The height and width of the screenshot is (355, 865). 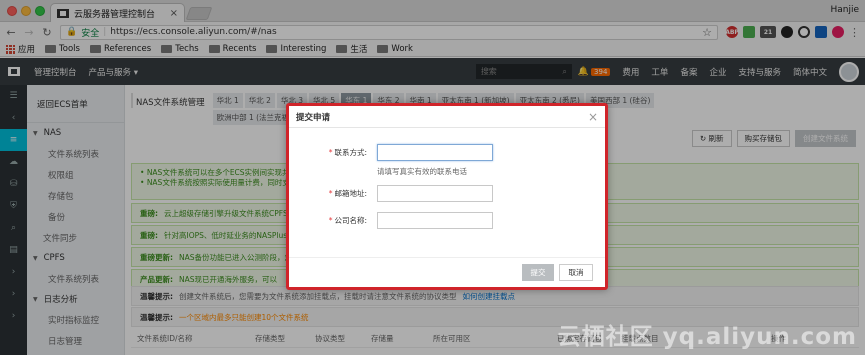 I want to click on close-icon: ×, so click(x=593, y=117).